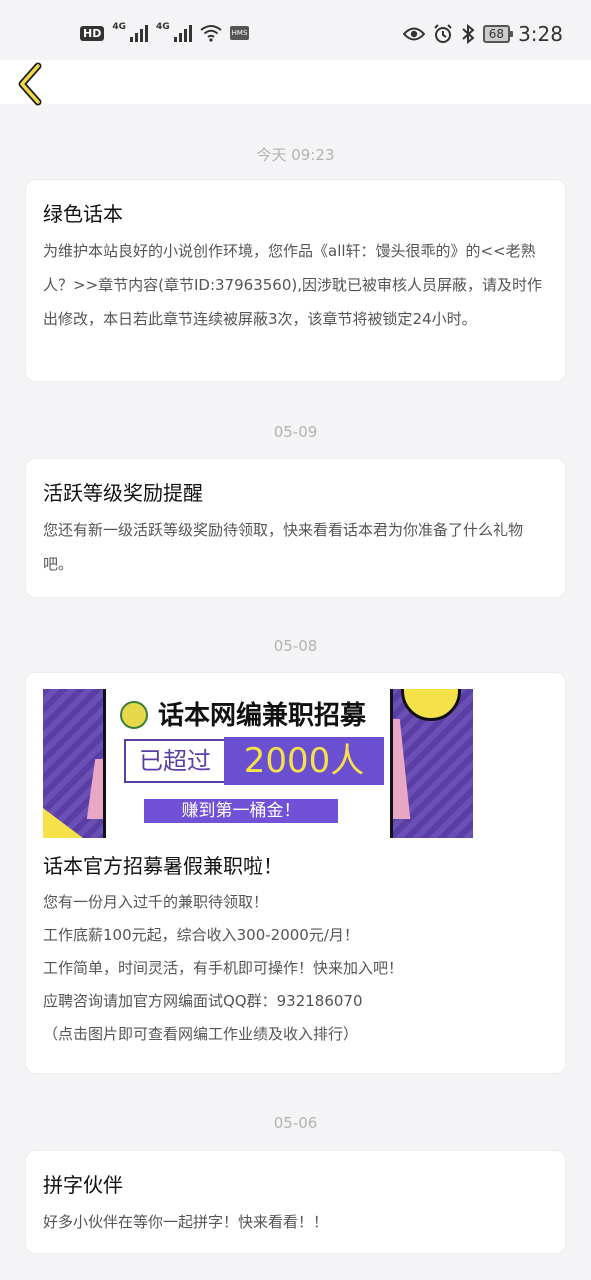 This screenshot has height=1280, width=591. Describe the element at coordinates (203, 1001) in the screenshot. I see `message-body-line: 应聘咨询请加官方网编面试QQ群：932186070` at that location.